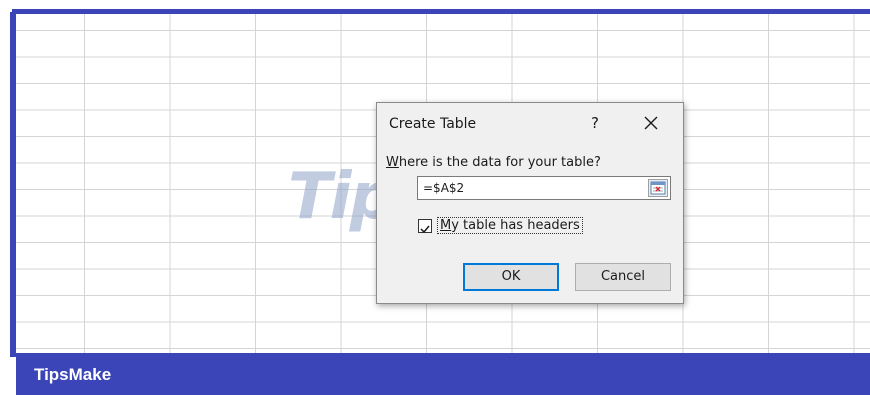 Image resolution: width=870 pixels, height=395 pixels. I want to click on prompt-text: here is the data for your table?, so click(499, 162).